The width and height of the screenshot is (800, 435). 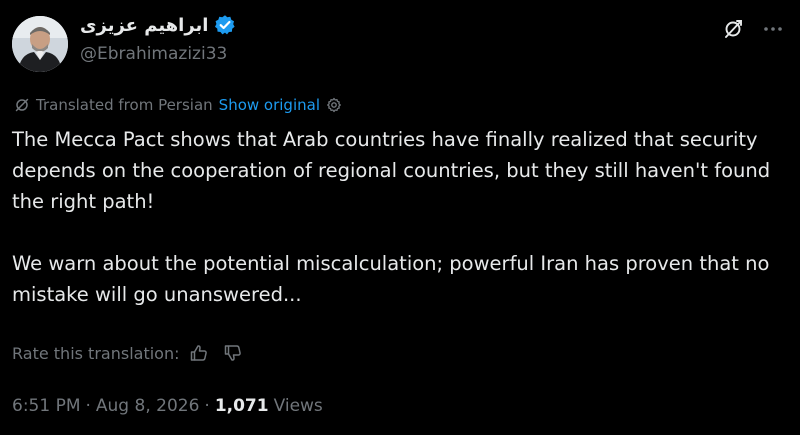 What do you see at coordinates (773, 29) in the screenshot?
I see `more-horizontal-icon` at bounding box center [773, 29].